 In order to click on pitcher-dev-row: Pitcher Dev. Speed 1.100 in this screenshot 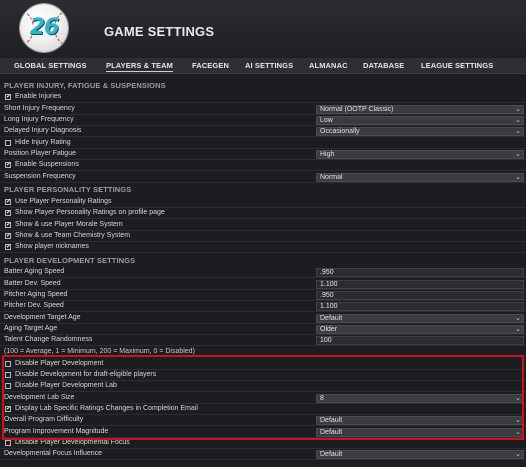, I will do `click(263, 306)`.